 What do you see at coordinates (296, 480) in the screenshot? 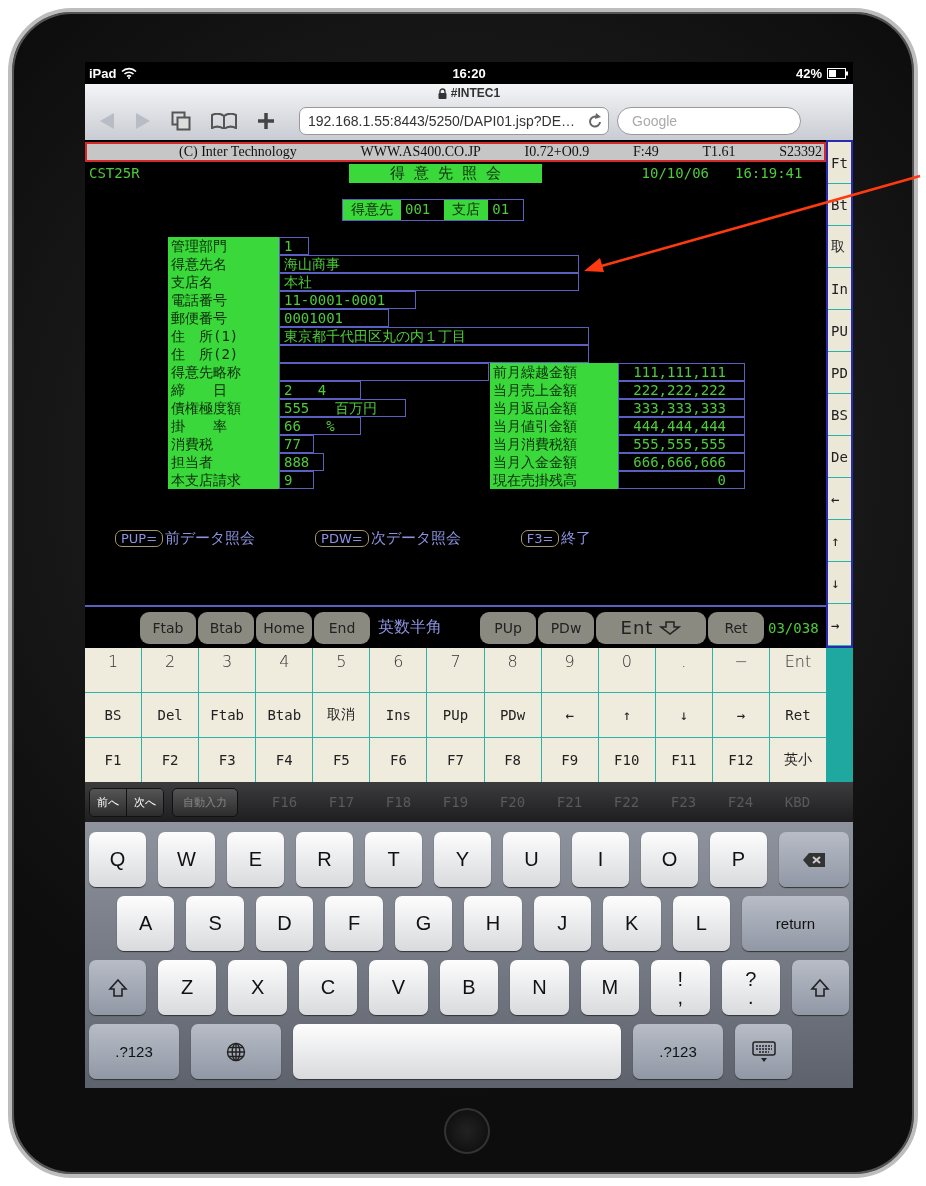
I see `field-value: 9` at bounding box center [296, 480].